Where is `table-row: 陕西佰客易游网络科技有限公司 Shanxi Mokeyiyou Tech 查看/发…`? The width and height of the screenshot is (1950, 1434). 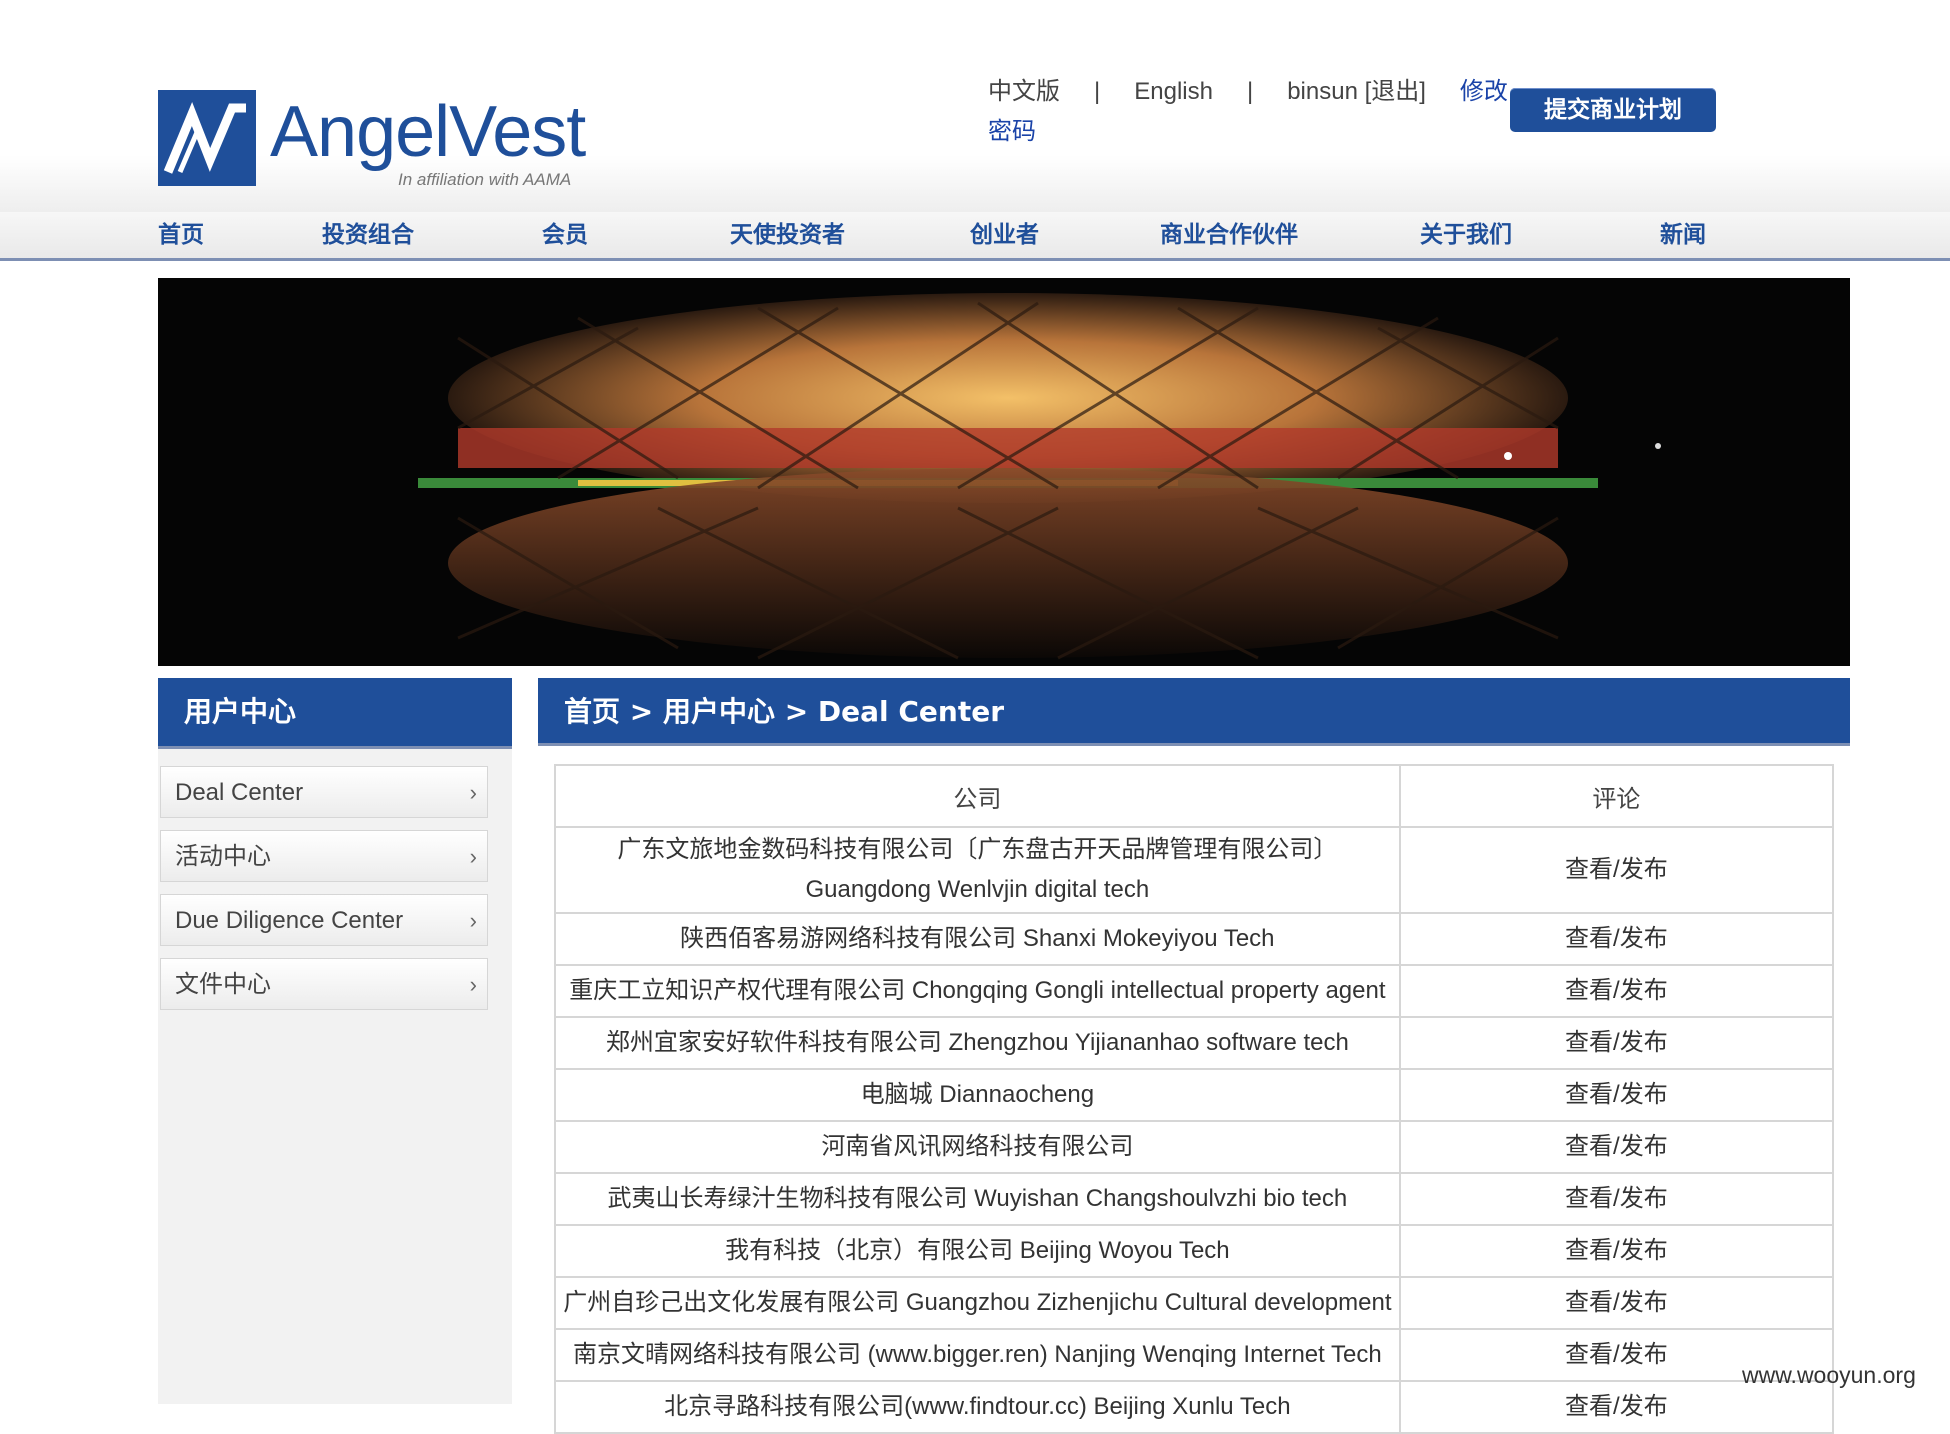 table-row: 陕西佰客易游网络科技有限公司 Shanxi Mokeyiyou Tech 查看/发… is located at coordinates (1194, 939).